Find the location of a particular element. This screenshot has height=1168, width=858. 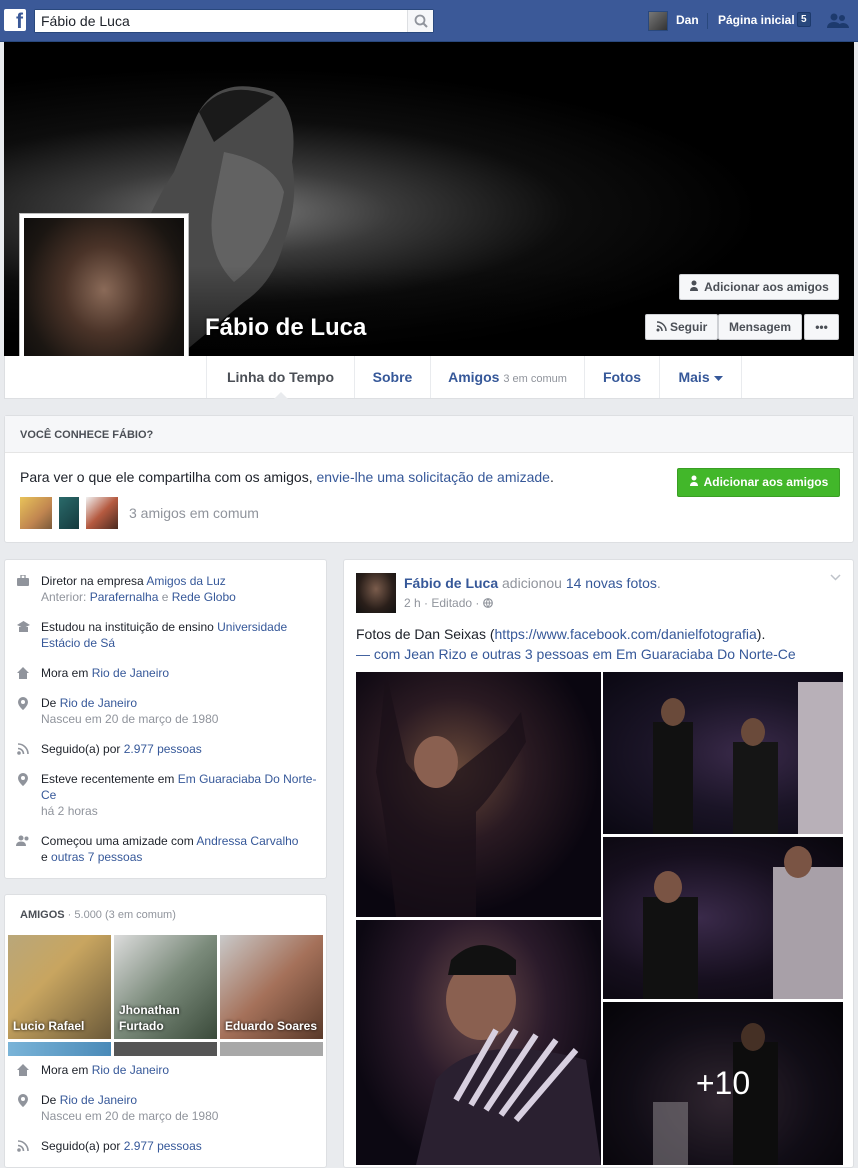

message-label: Mensagem is located at coordinates (760, 327).